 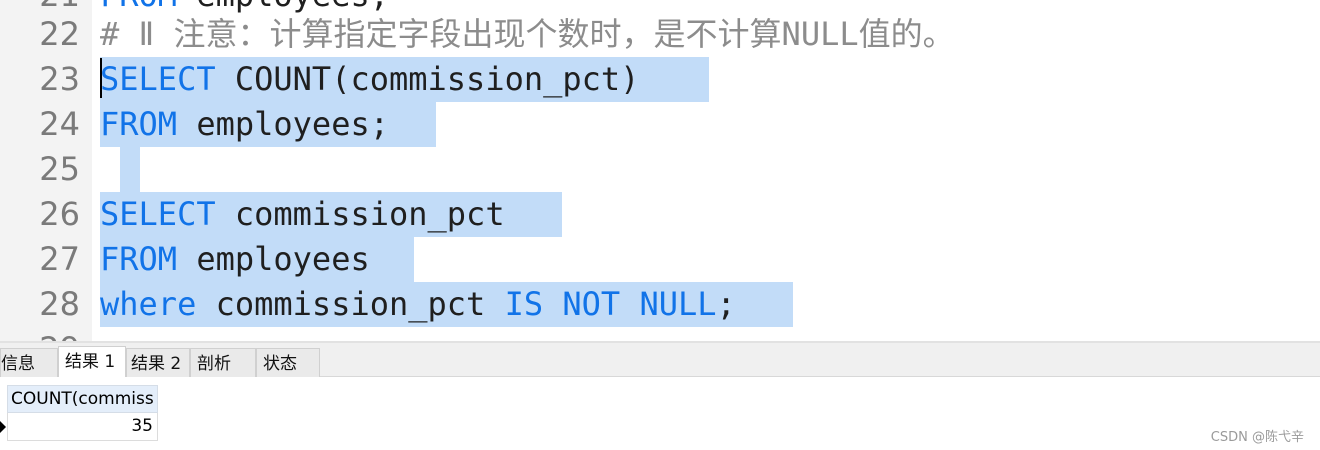 I want to click on code-line-23: 23 SELECT COUNT(commission_pct), so click(x=660, y=79).